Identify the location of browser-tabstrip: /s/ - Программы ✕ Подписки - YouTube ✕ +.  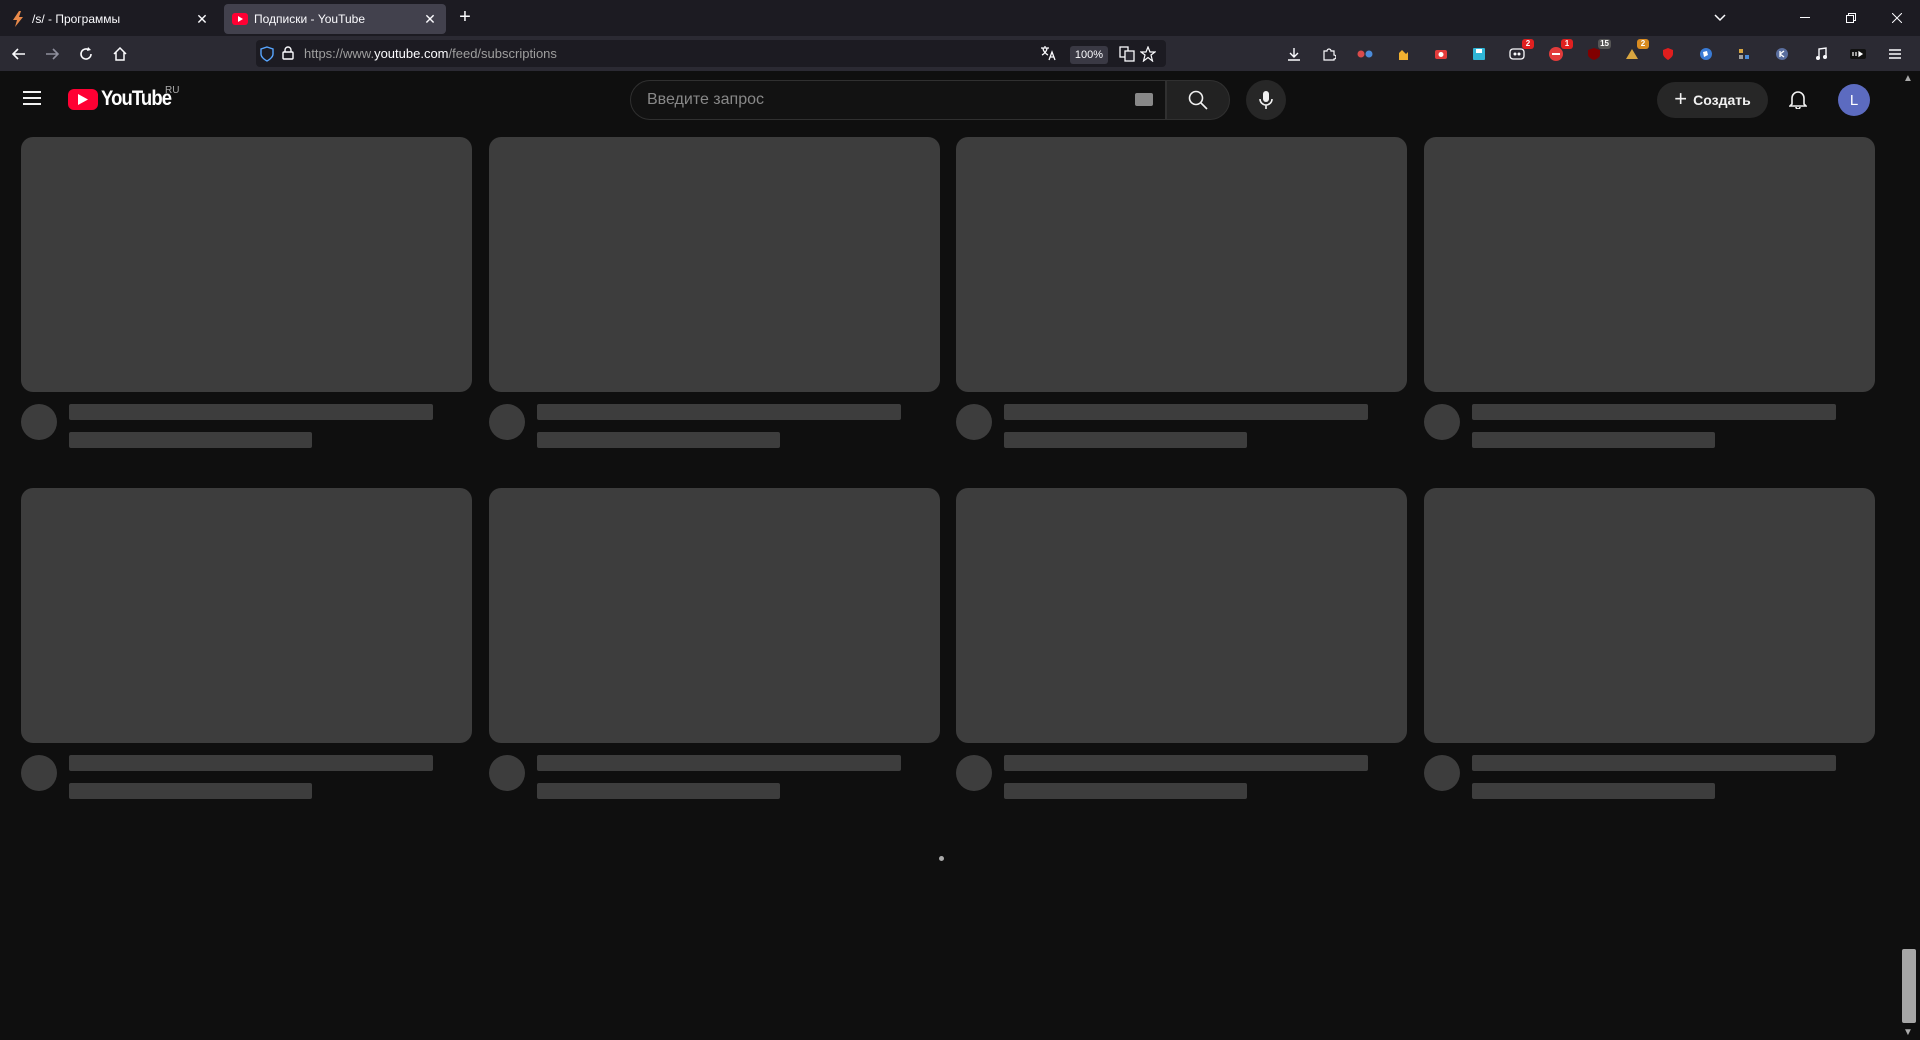
(960, 18).